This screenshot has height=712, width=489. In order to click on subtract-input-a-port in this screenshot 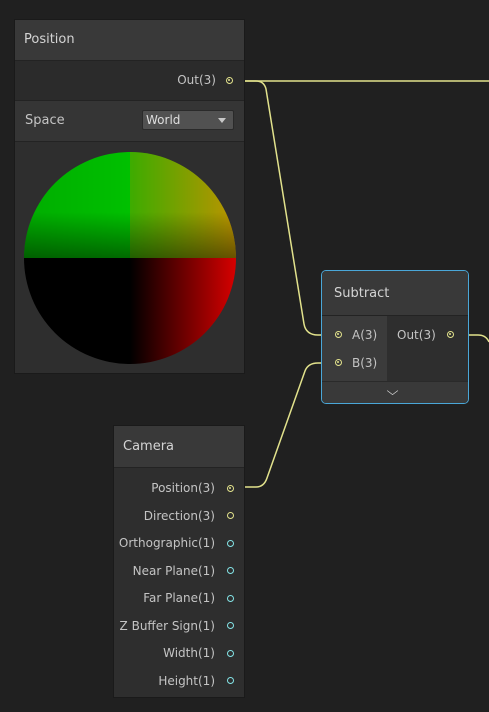, I will do `click(338, 334)`.